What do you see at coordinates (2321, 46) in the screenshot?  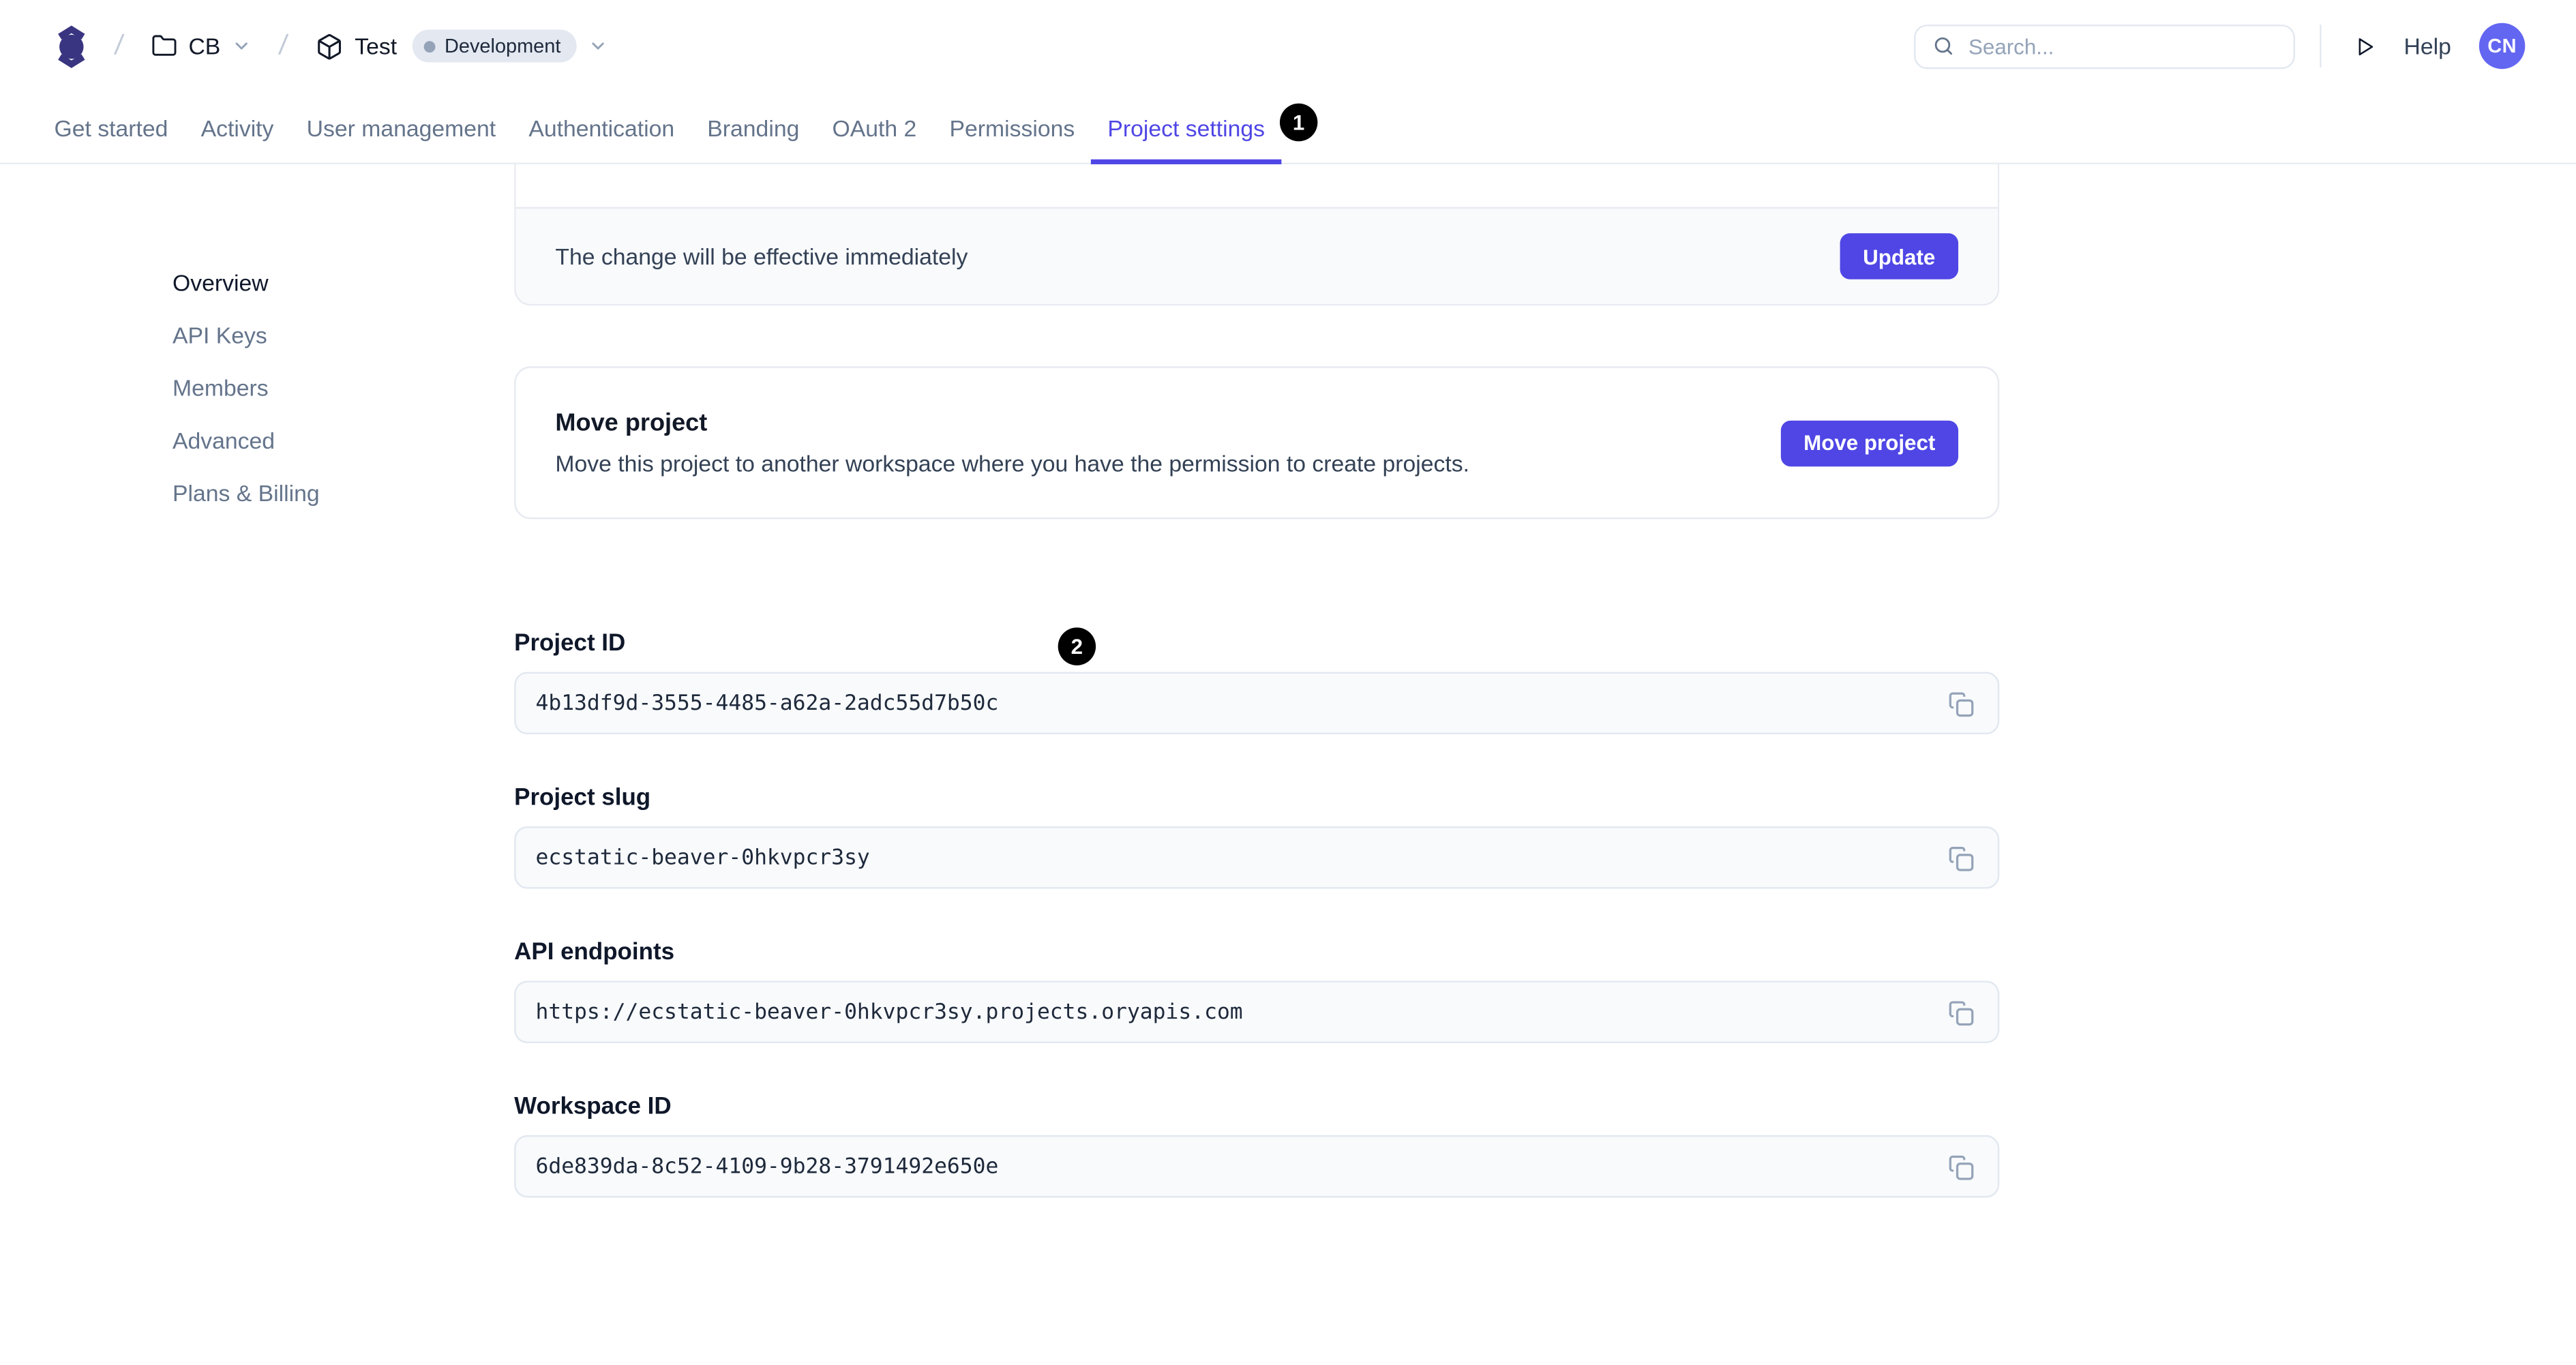 I see `header-divider` at bounding box center [2321, 46].